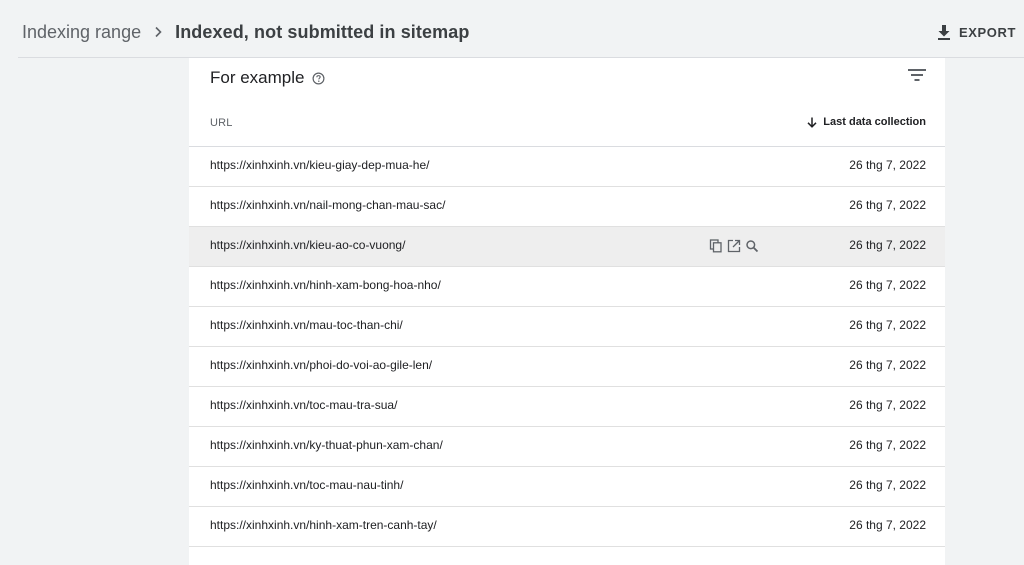  Describe the element at coordinates (752, 246) in the screenshot. I see `search-icon` at that location.